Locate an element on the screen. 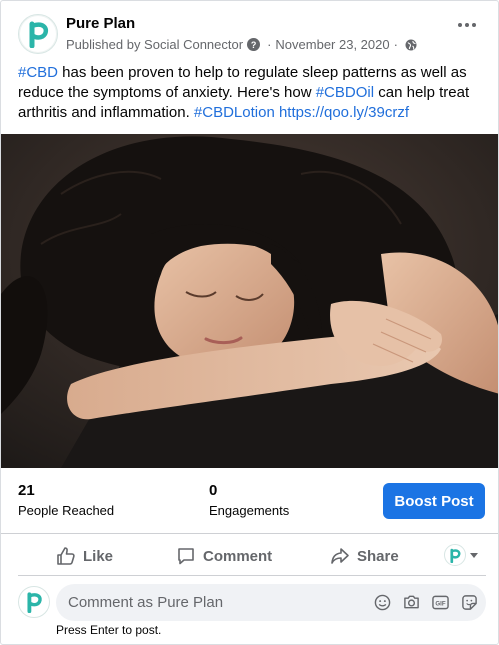 The height and width of the screenshot is (645, 499). page-switcher-avatar is located at coordinates (455, 555).